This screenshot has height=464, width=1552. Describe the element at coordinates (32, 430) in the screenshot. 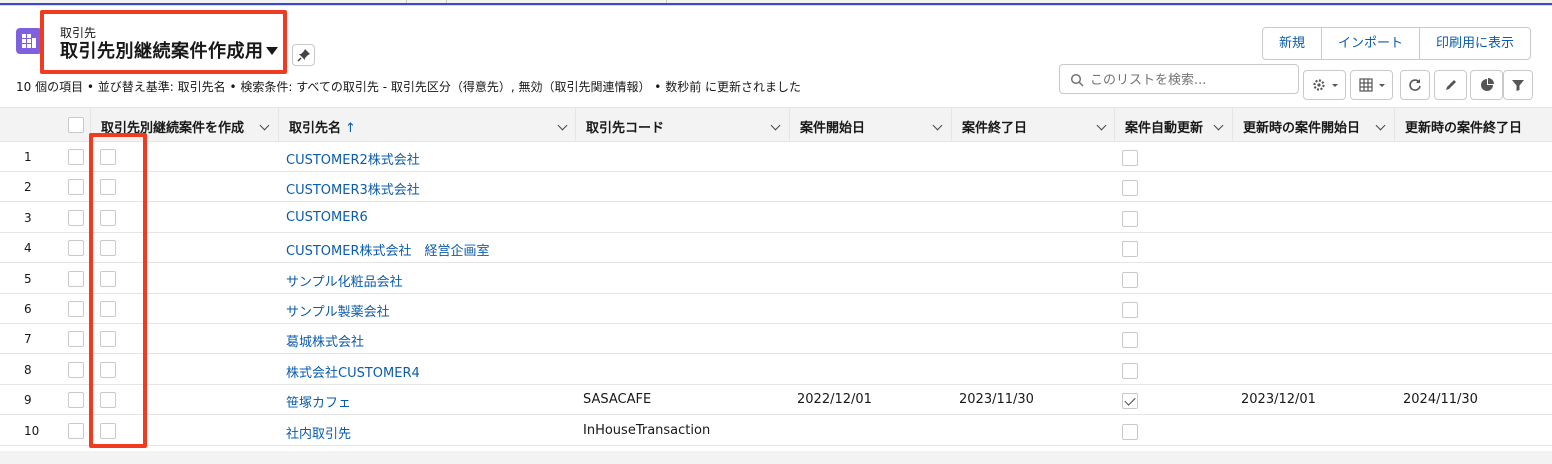

I see `row-number: 10` at that location.